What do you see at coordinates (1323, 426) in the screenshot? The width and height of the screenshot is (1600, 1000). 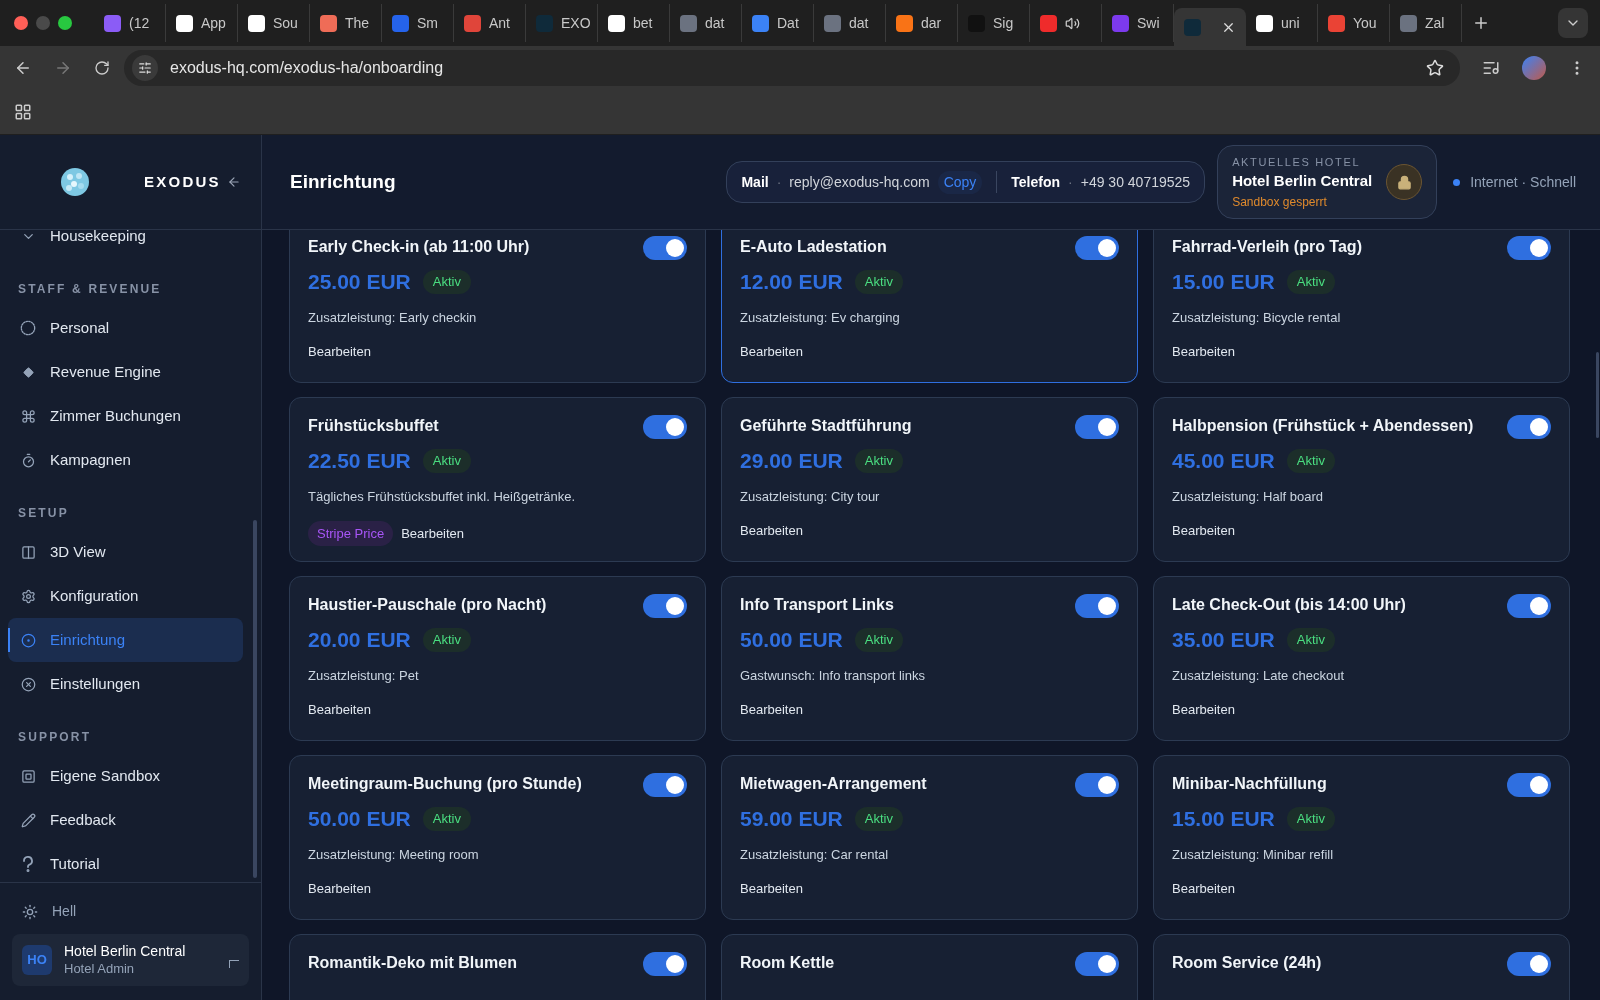 I see `card-title: Halbpension (Frühstück + Abendessen)` at bounding box center [1323, 426].